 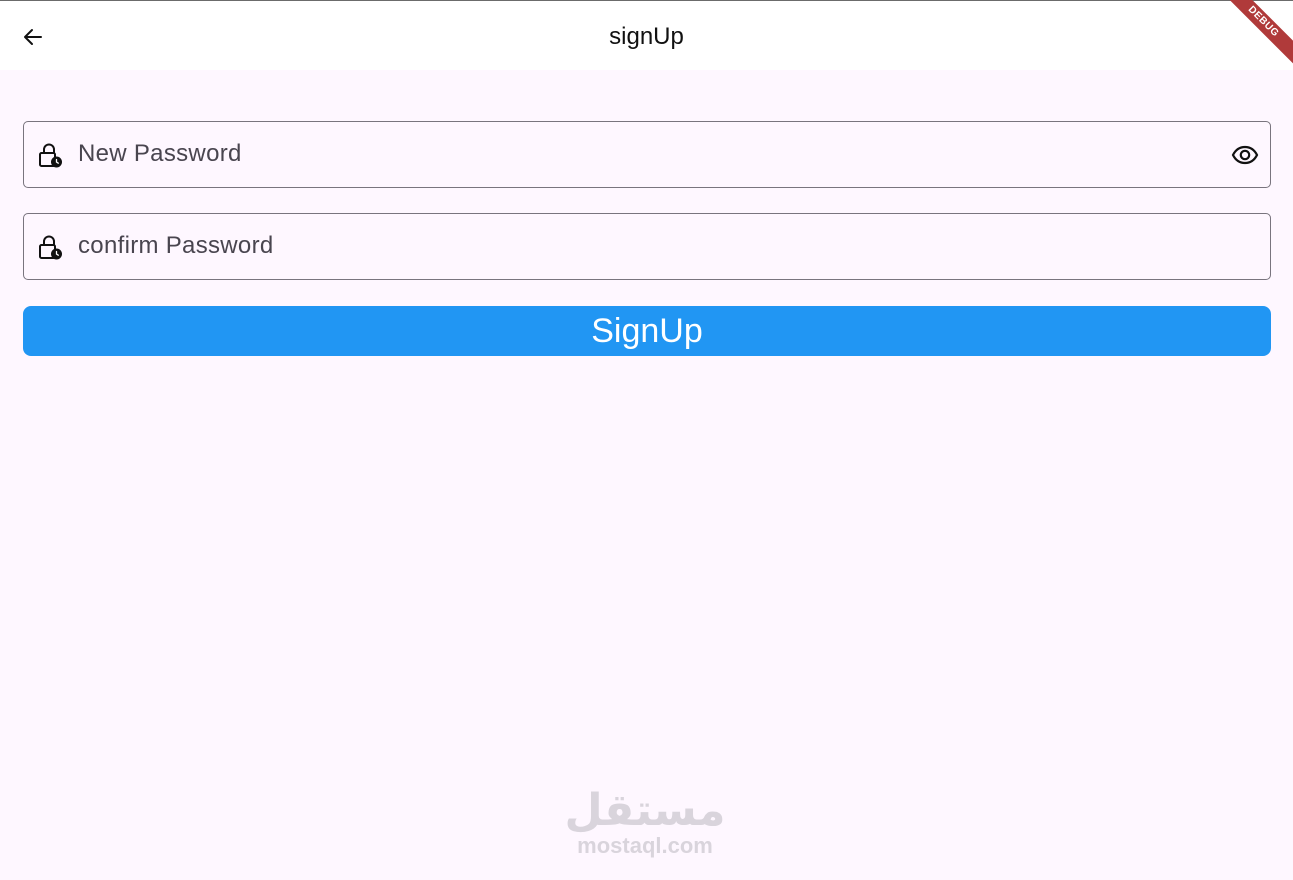 What do you see at coordinates (643, 246) in the screenshot?
I see `confirm-password-input` at bounding box center [643, 246].